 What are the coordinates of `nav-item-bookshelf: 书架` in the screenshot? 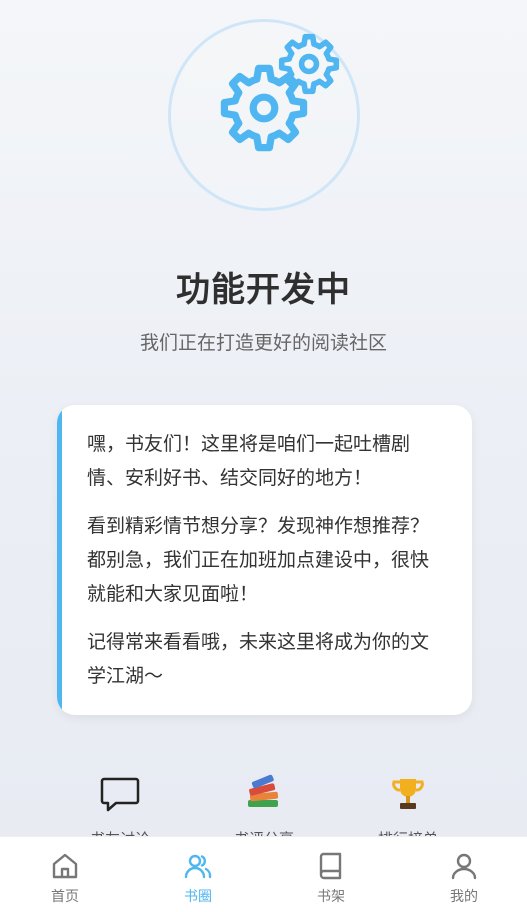 It's located at (331, 878).